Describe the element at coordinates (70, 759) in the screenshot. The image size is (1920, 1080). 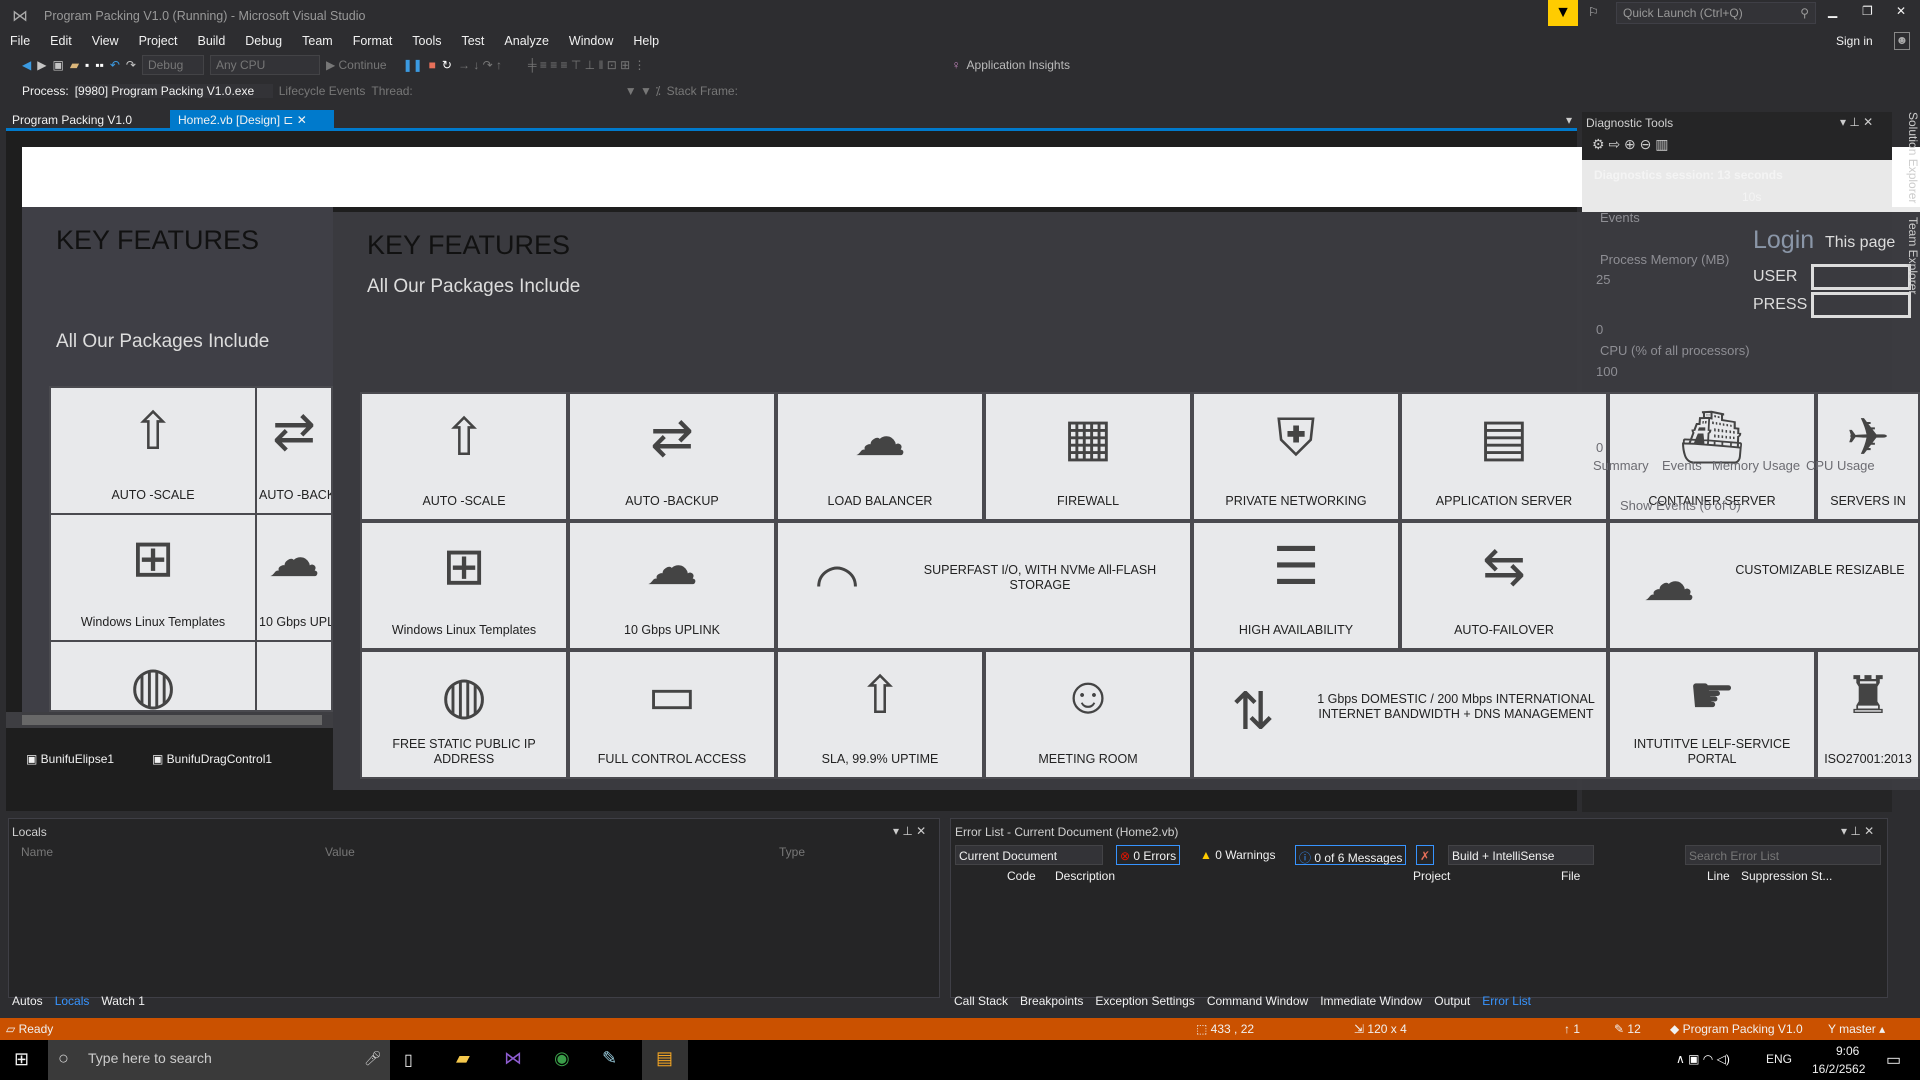
I see `component-bunifu-elipse: ▣ BunifuElipse1` at that location.